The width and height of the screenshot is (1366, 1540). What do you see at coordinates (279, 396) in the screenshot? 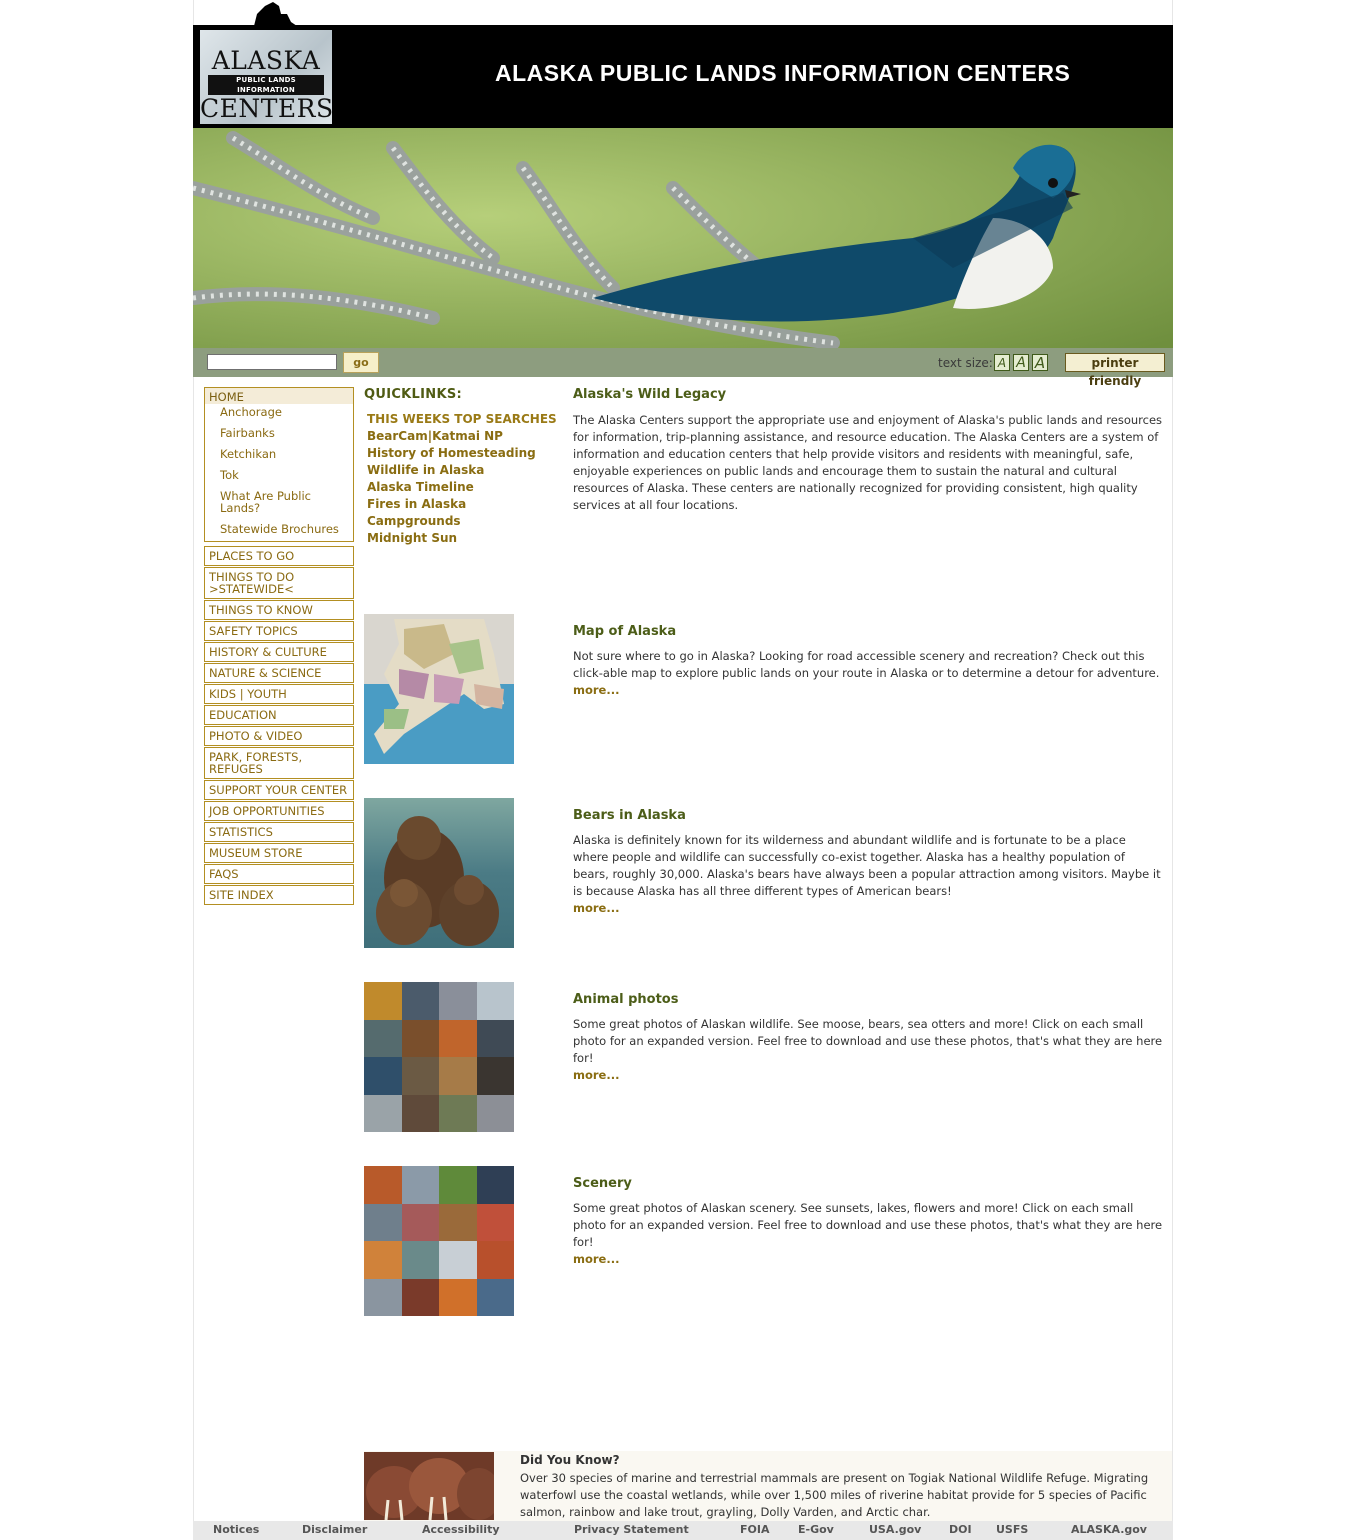
I see `sidebar-item-home: HOME` at bounding box center [279, 396].